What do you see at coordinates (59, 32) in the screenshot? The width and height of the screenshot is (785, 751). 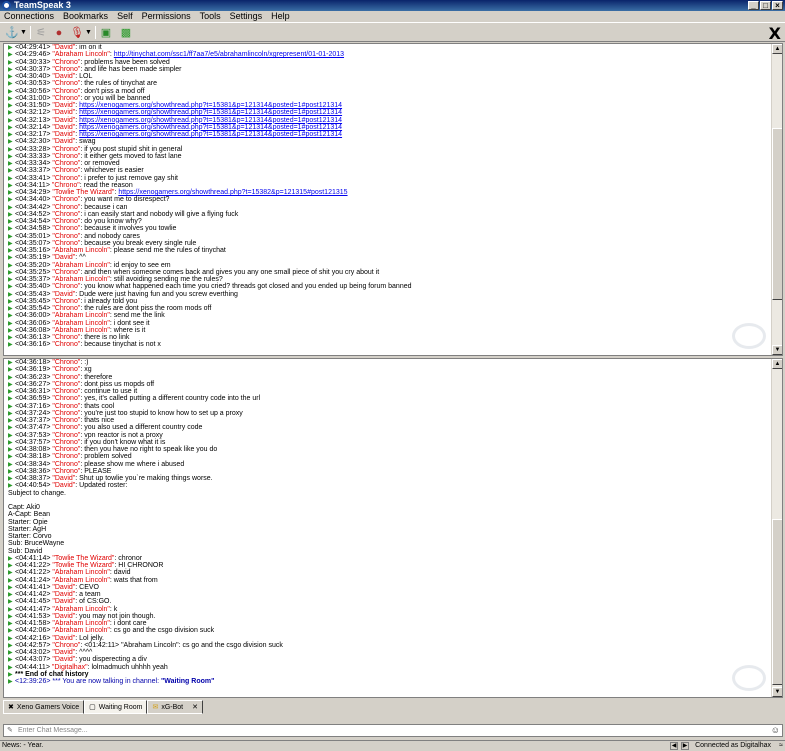 I see `away-icon: ●` at bounding box center [59, 32].